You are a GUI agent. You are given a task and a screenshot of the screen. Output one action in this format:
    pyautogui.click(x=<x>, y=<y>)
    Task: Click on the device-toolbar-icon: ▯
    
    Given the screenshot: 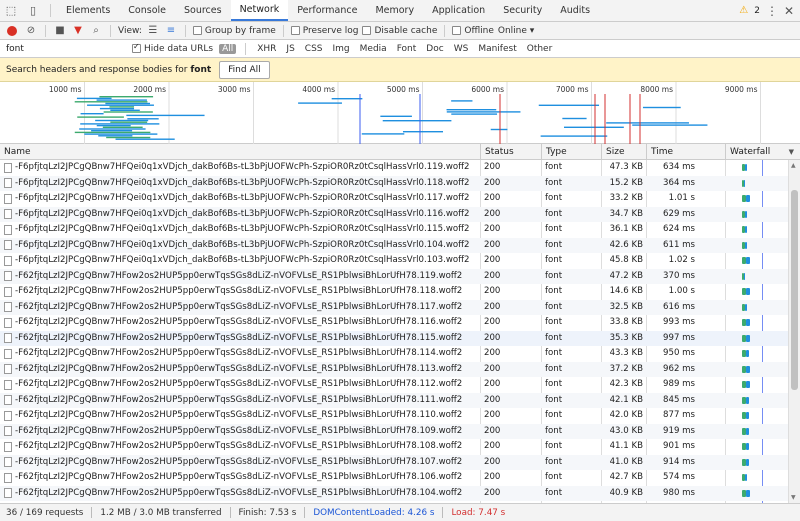 What is the action you would take?
    pyautogui.click(x=33, y=10)
    